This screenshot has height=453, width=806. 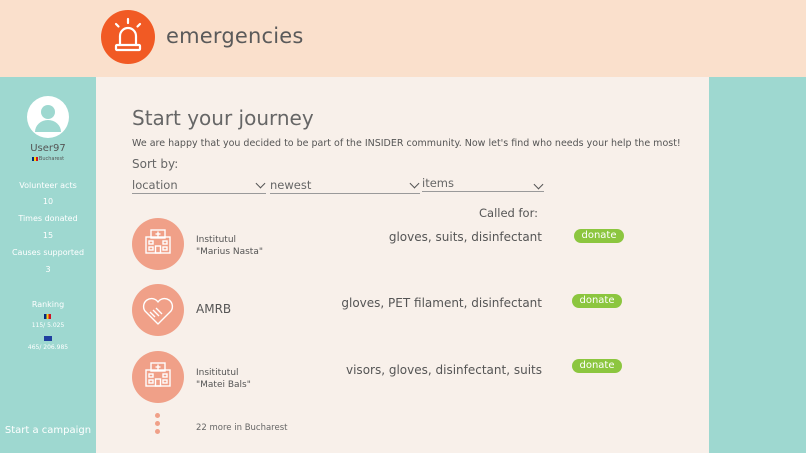 What do you see at coordinates (199, 186) in the screenshot?
I see `sort-location-select: location` at bounding box center [199, 186].